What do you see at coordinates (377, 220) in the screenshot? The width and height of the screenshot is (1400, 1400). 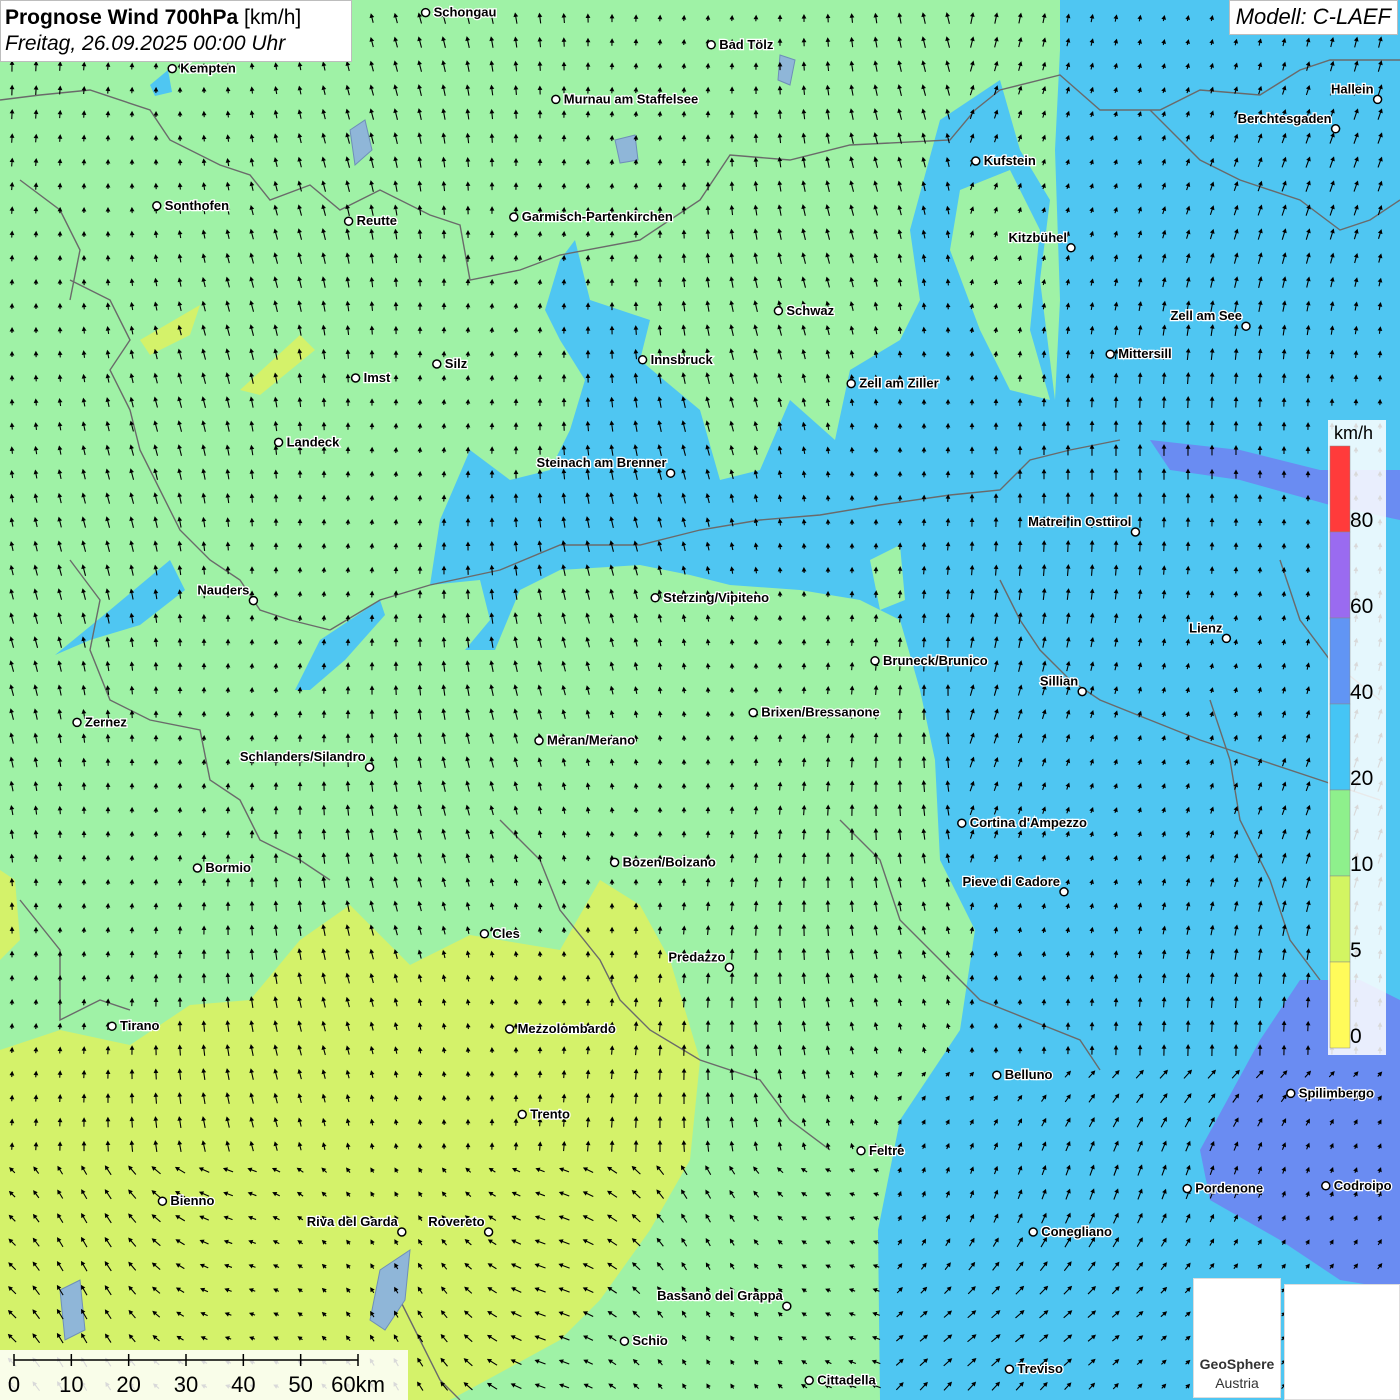 I see `place-label: Reutte` at bounding box center [377, 220].